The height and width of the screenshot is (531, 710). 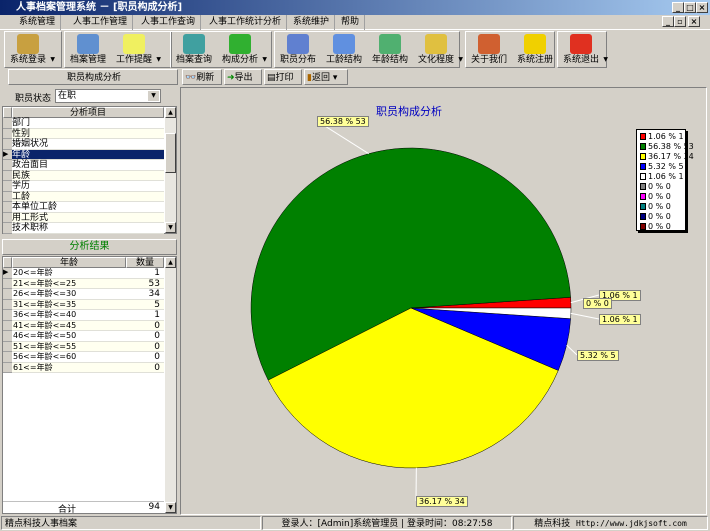 I want to click on toolbar-button: 工龄结构, so click(x=344, y=50).